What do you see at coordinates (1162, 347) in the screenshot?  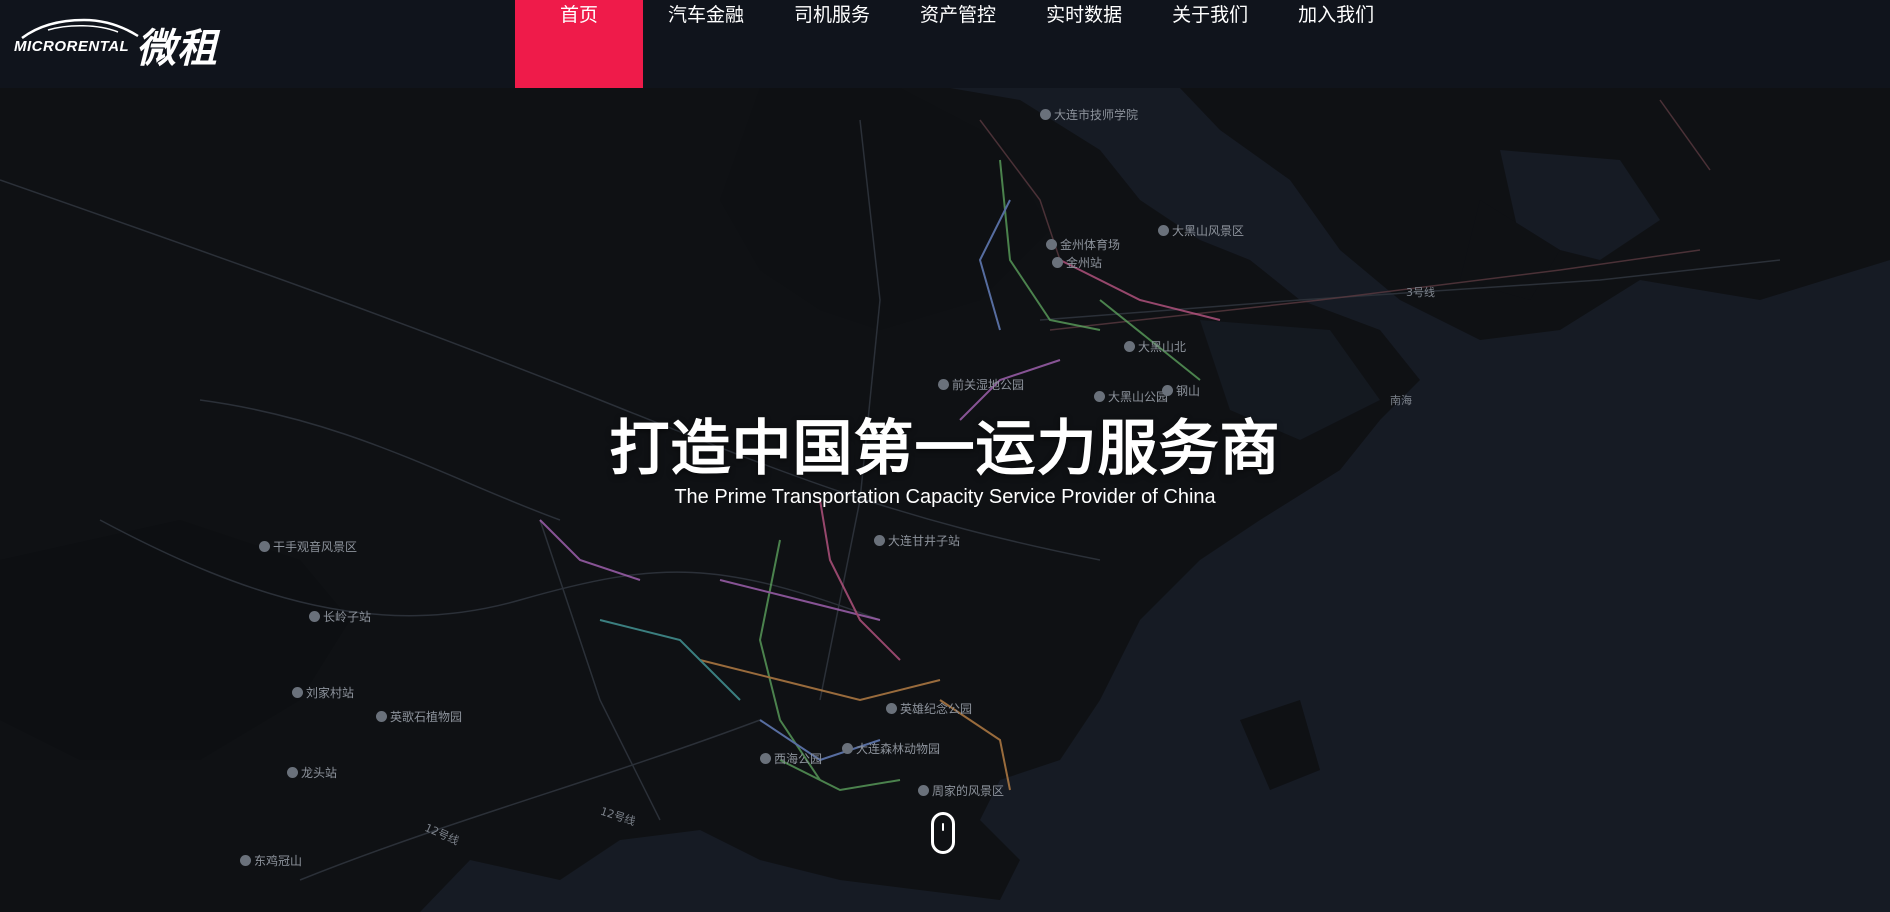 I see `poi-label: 大黑山北` at bounding box center [1162, 347].